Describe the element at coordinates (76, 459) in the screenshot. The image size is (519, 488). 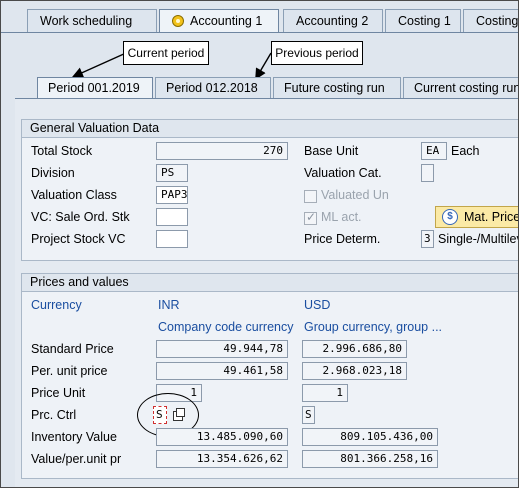
I see `value-per-unit-label: Value/per.unit pr` at that location.